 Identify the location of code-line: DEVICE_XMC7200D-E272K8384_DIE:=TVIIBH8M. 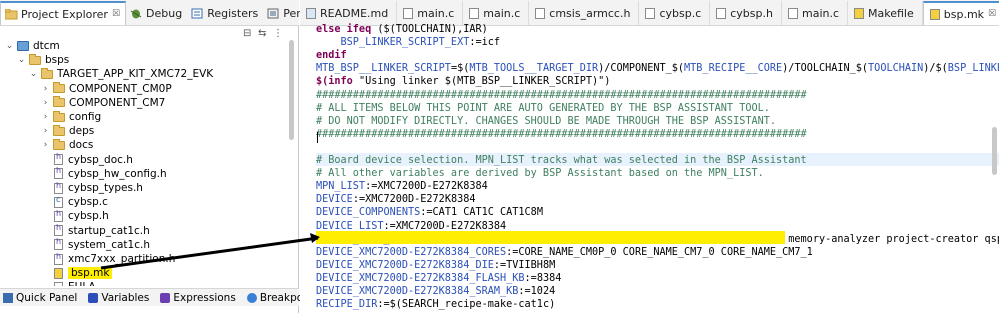
(435, 265).